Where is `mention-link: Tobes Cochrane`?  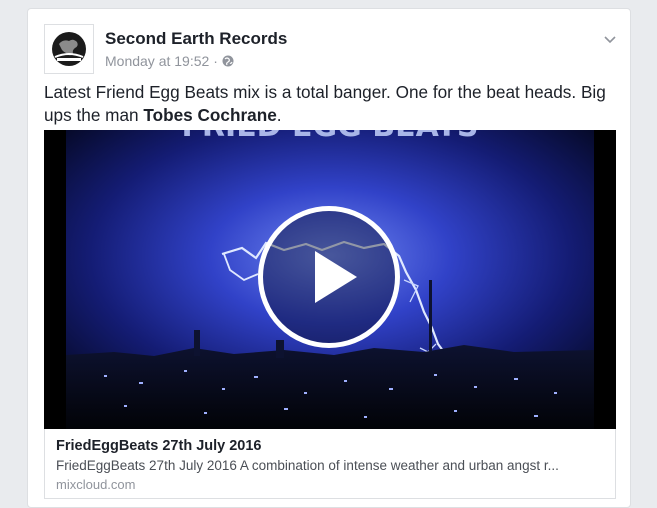
mention-link: Tobes Cochrane is located at coordinates (209, 115).